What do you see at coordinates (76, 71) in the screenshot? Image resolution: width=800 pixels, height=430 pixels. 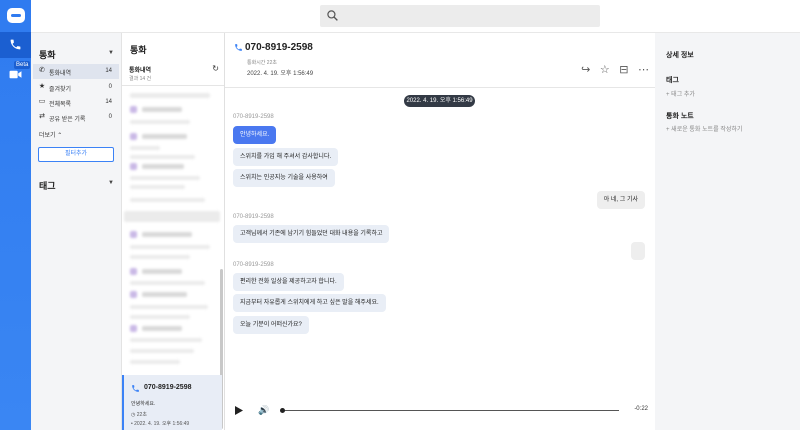 I see `nav-item-call-history: ✆ 통화내역 14` at bounding box center [76, 71].